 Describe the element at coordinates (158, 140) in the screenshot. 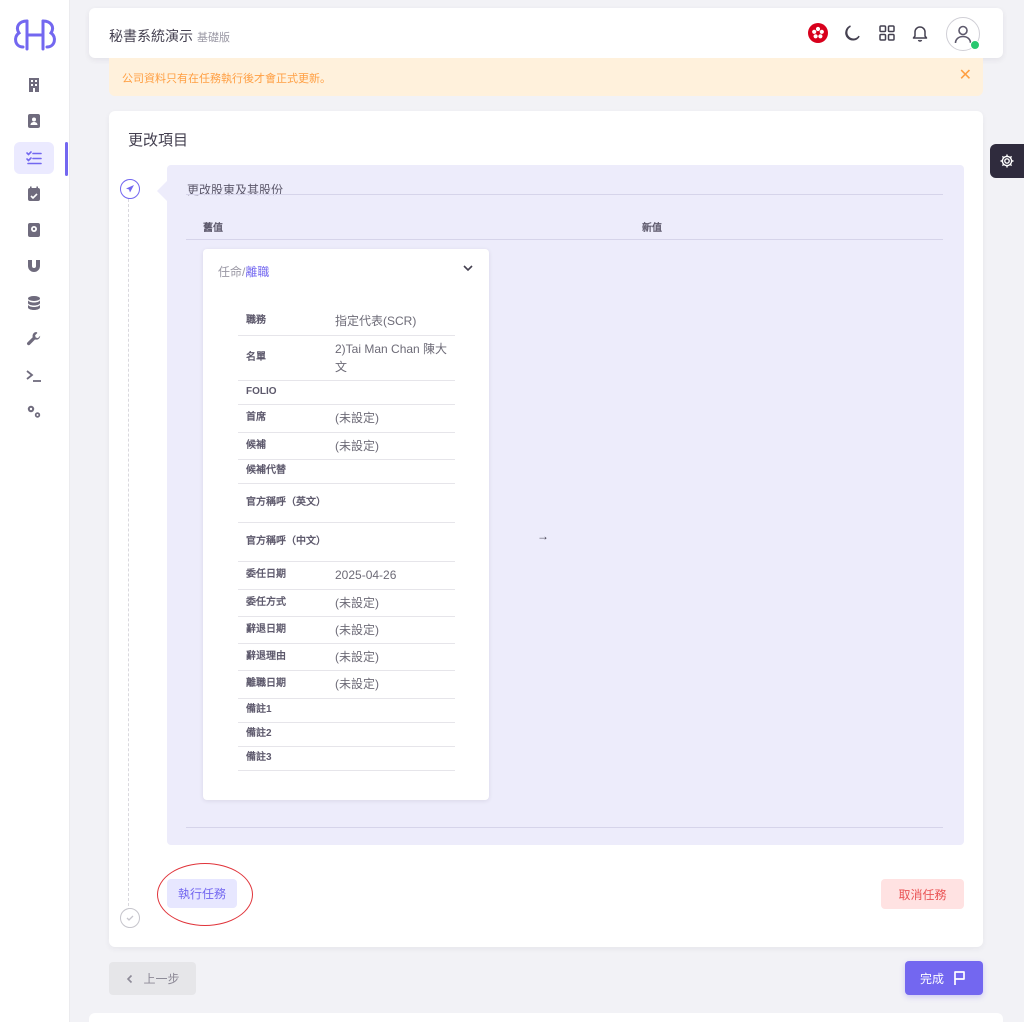

I see `card-title: 更改項目` at that location.